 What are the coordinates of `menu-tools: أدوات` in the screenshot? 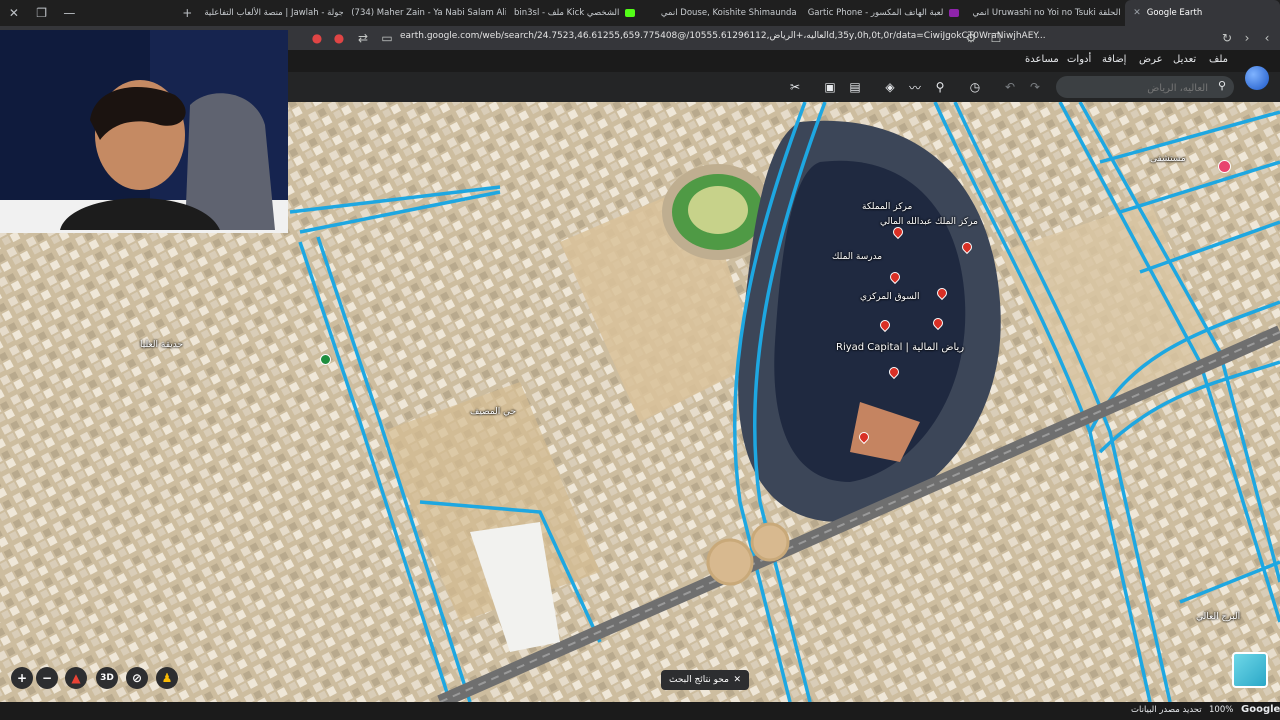 It's located at (1079, 59).